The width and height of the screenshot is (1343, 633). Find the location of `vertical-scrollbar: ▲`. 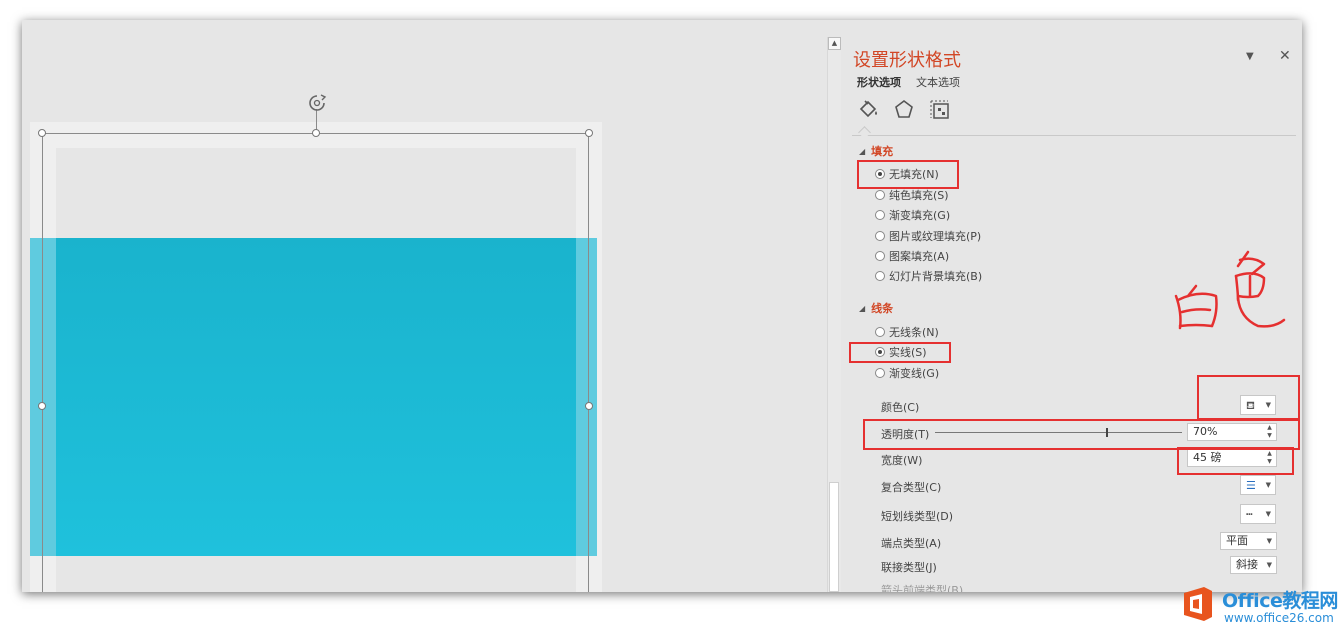

vertical-scrollbar: ▲ is located at coordinates (834, 314).